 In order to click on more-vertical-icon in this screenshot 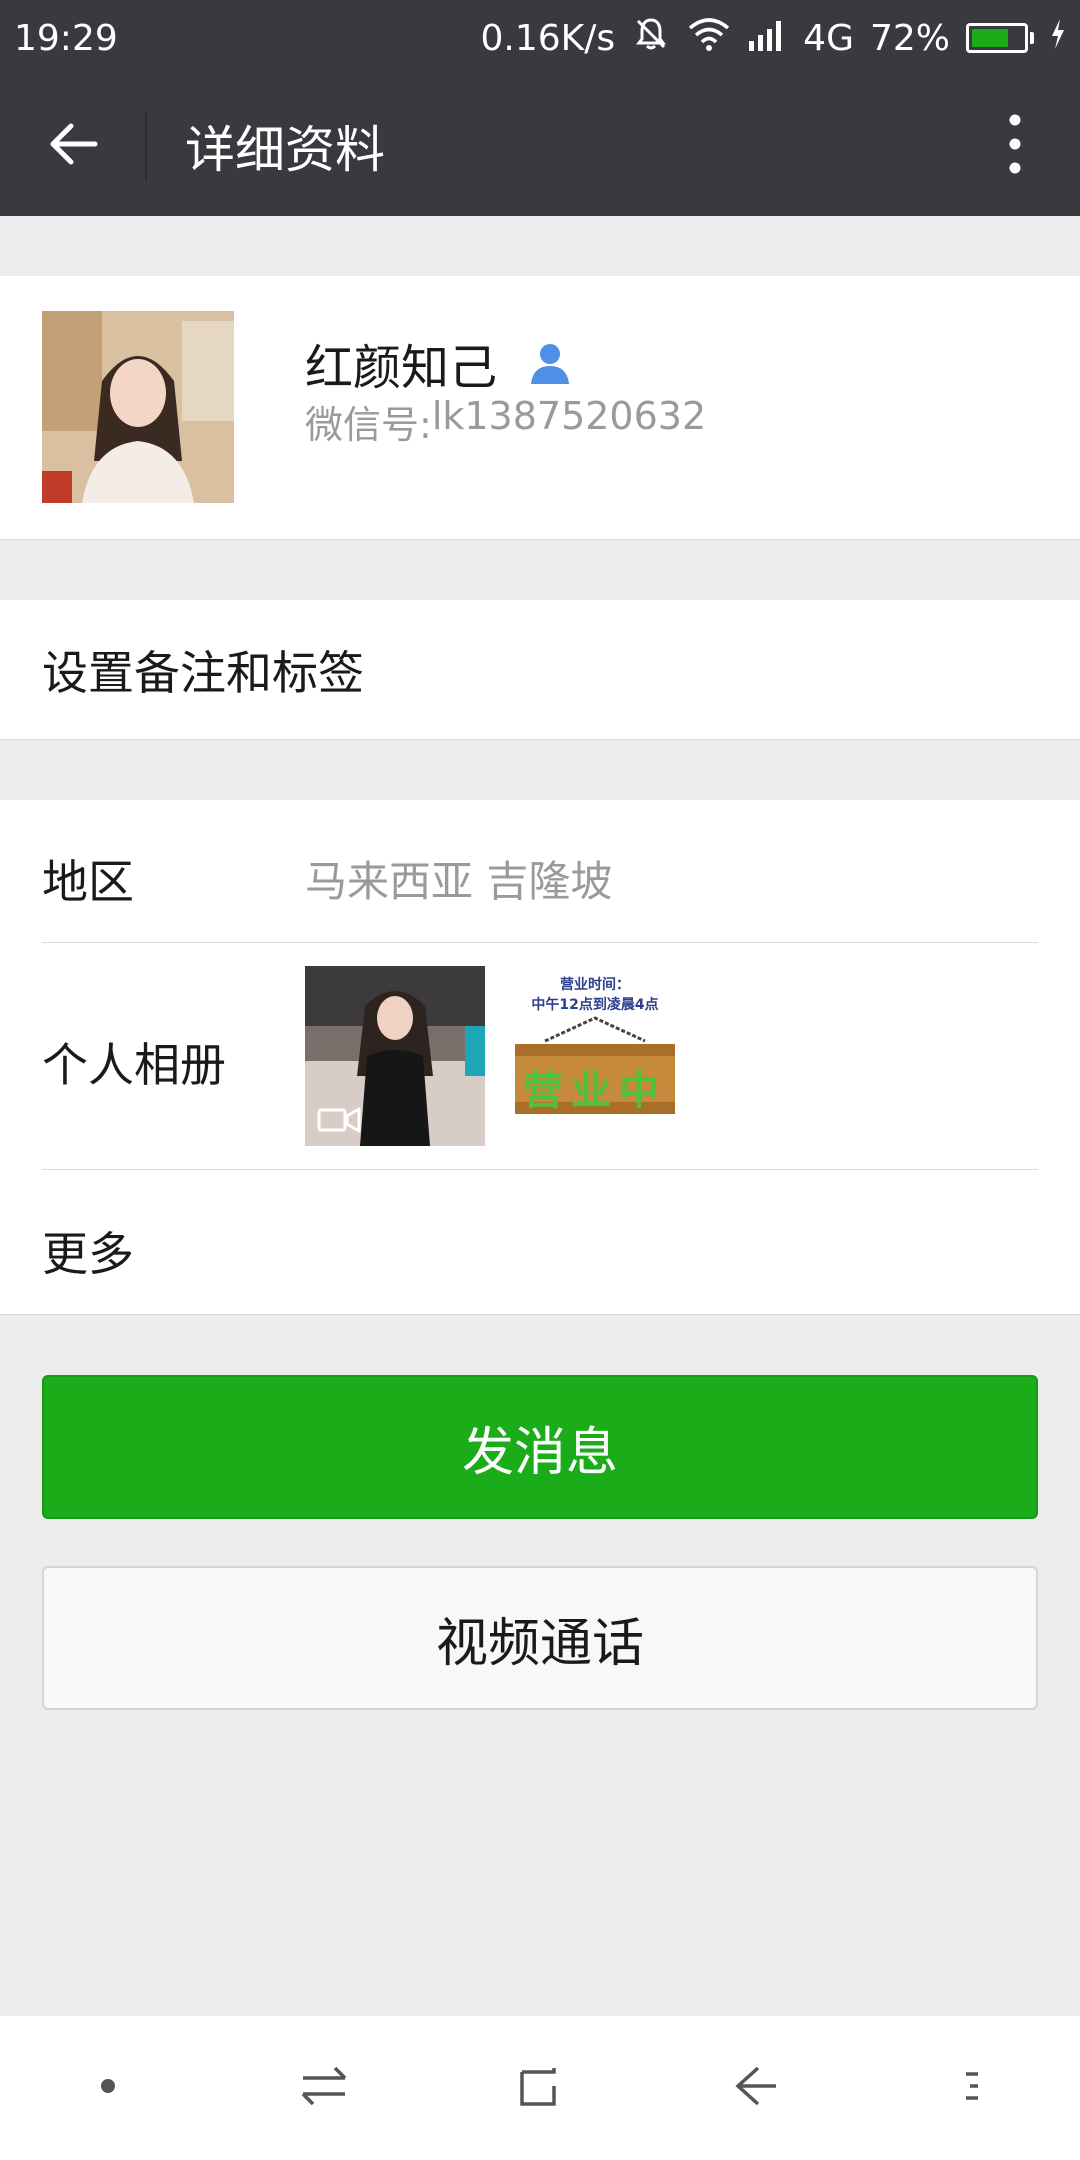, I will do `click(1015, 146)`.